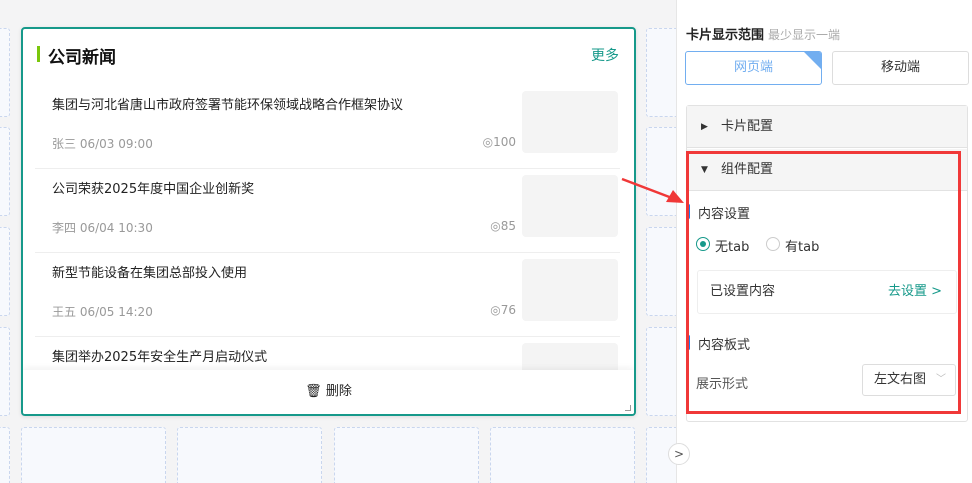 The width and height of the screenshot is (972, 483). What do you see at coordinates (503, 226) in the screenshot?
I see `views: ◎85` at bounding box center [503, 226].